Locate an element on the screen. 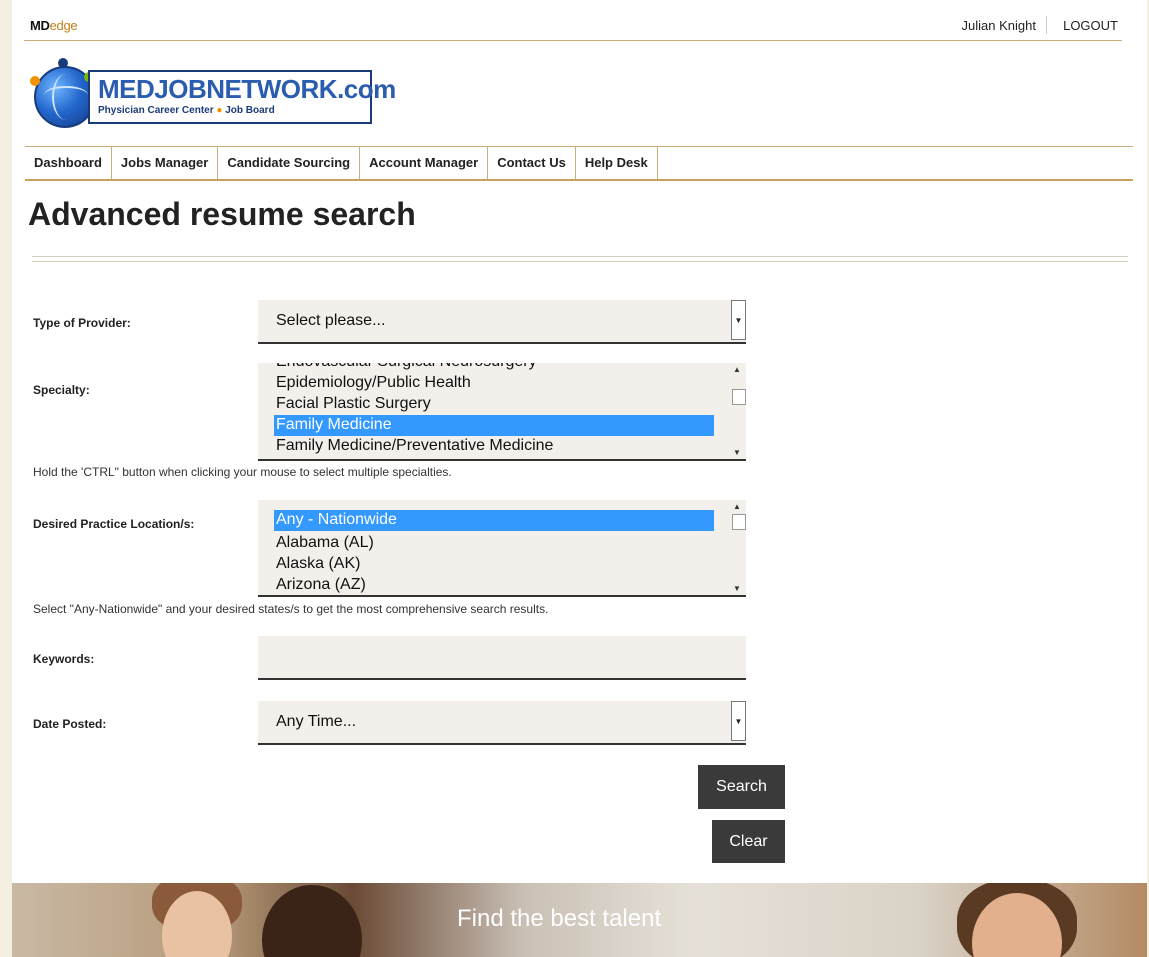 This screenshot has width=1149, height=957. top-bar: MDedge Julian Knight LOGOUT is located at coordinates (573, 26).